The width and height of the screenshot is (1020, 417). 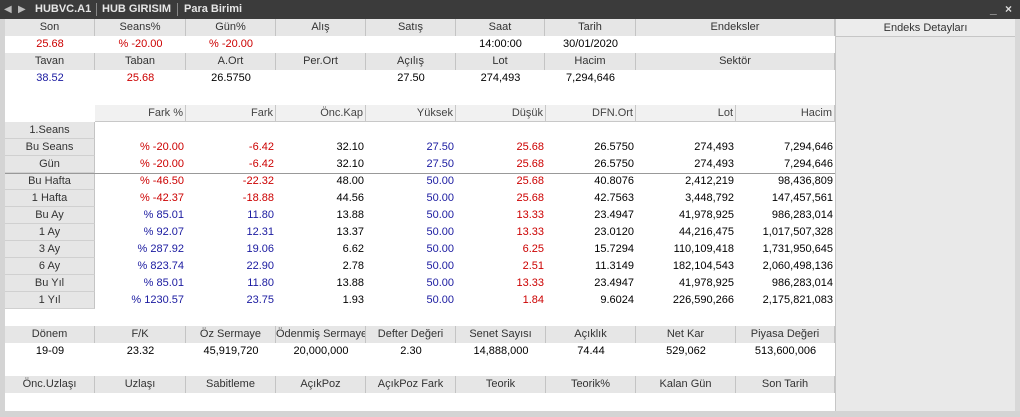 I want to click on forward-arrow-icon: ▶, so click(x=22, y=9).